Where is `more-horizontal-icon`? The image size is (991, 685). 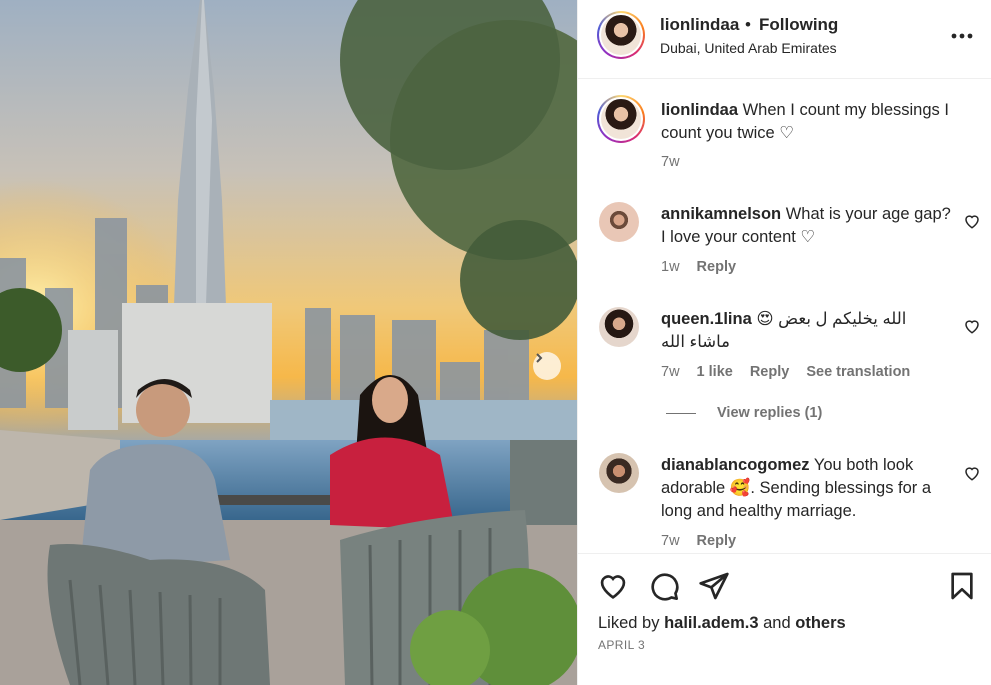 more-horizontal-icon is located at coordinates (962, 36).